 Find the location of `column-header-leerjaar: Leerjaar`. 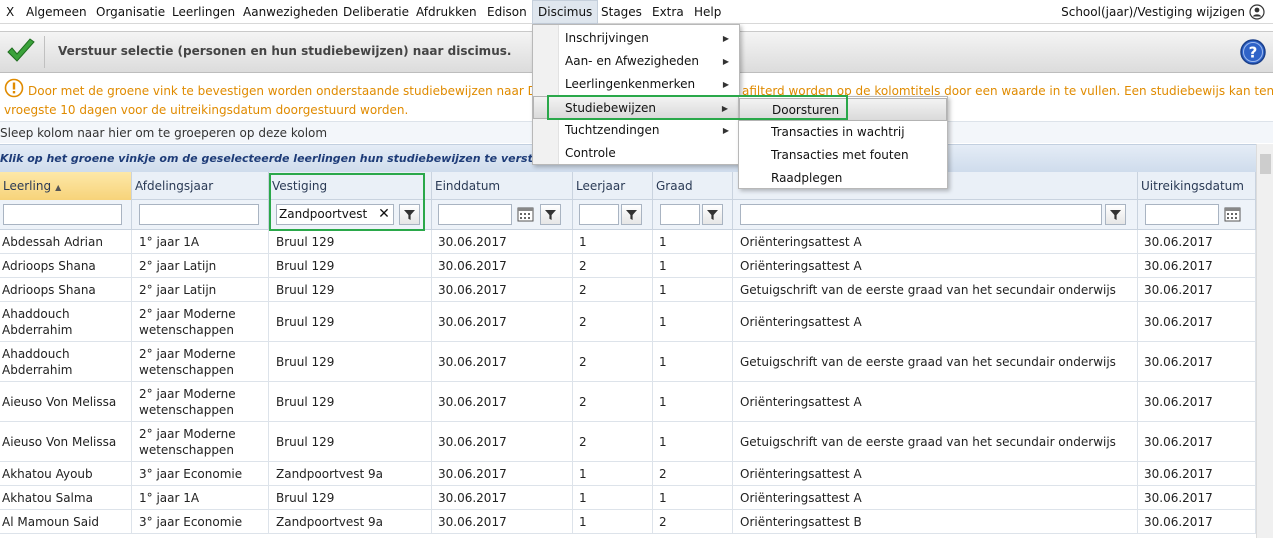

column-header-leerjaar: Leerjaar is located at coordinates (613, 186).